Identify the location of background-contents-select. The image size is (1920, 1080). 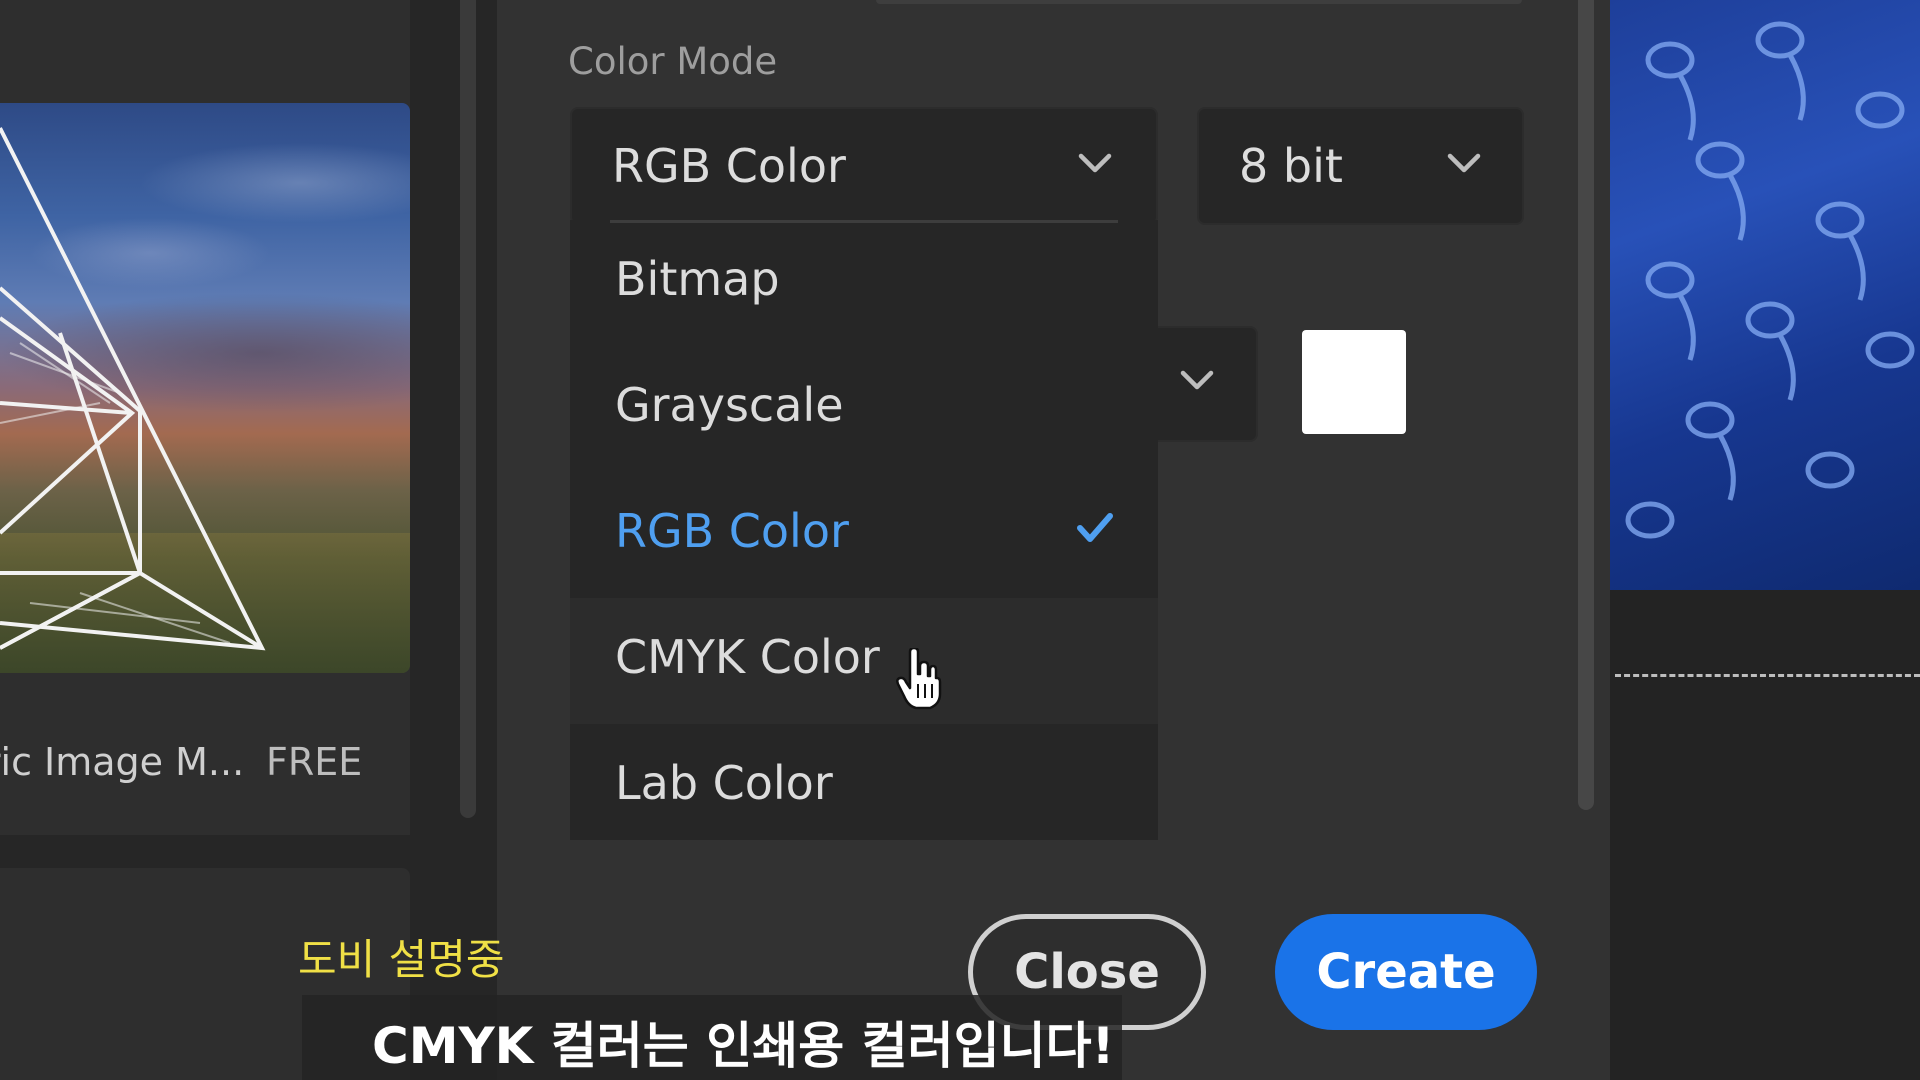
(1204, 384).